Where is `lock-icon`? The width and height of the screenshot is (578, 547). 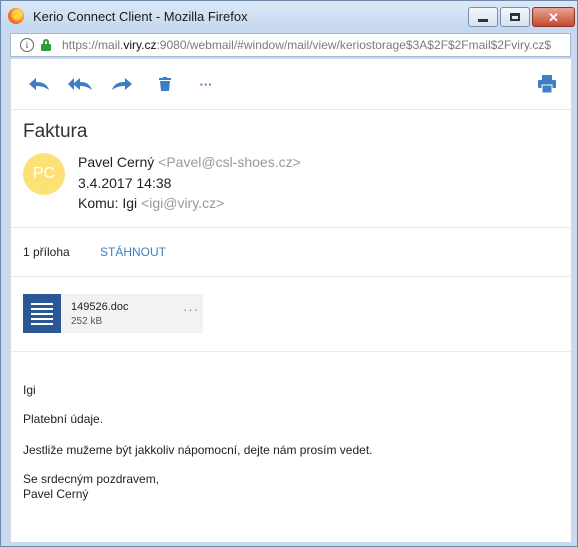
lock-icon is located at coordinates (46, 45).